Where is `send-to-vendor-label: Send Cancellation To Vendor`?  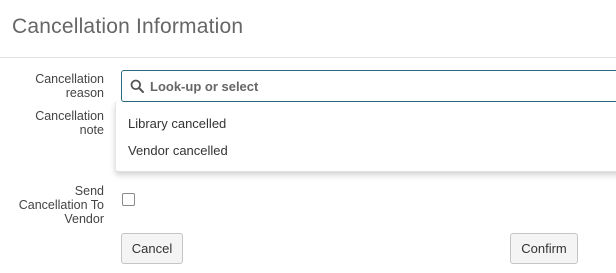
send-to-vendor-label: Send Cancellation To Vendor is located at coordinates (54, 205).